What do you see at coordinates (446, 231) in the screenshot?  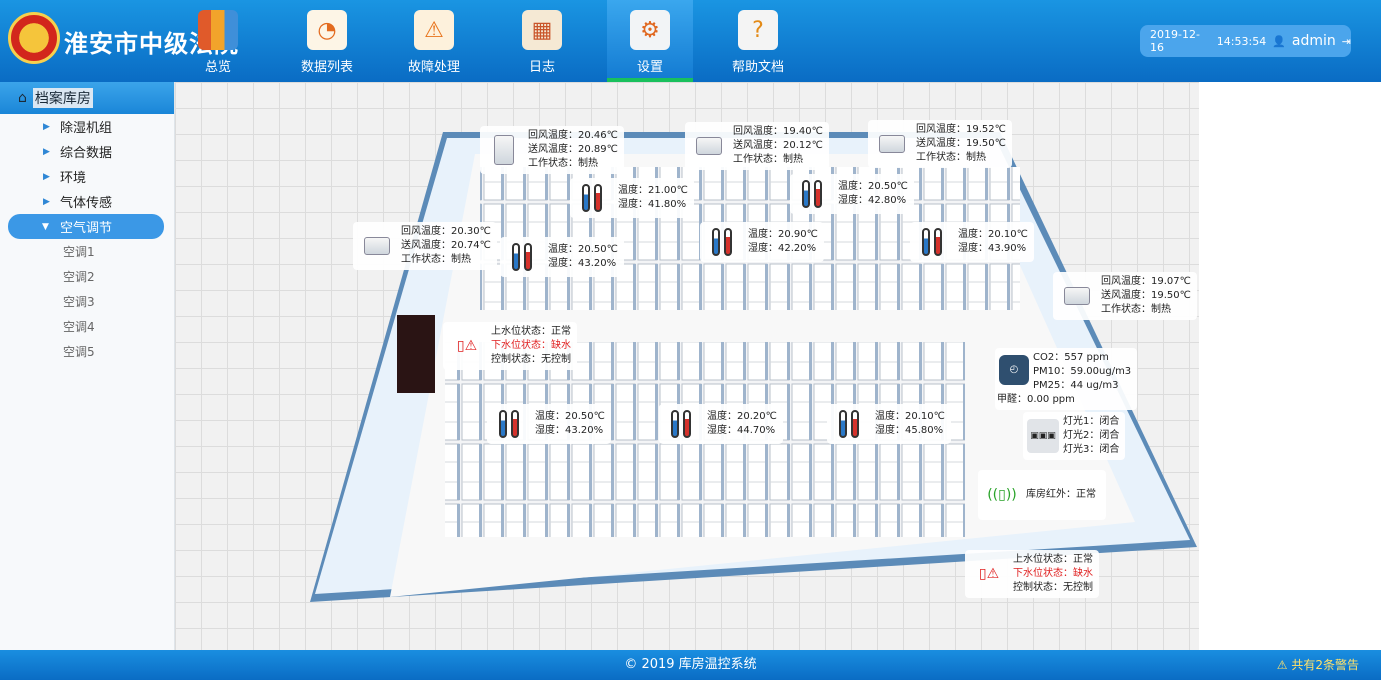 I see `card-line: 回风温度：20.30℃` at bounding box center [446, 231].